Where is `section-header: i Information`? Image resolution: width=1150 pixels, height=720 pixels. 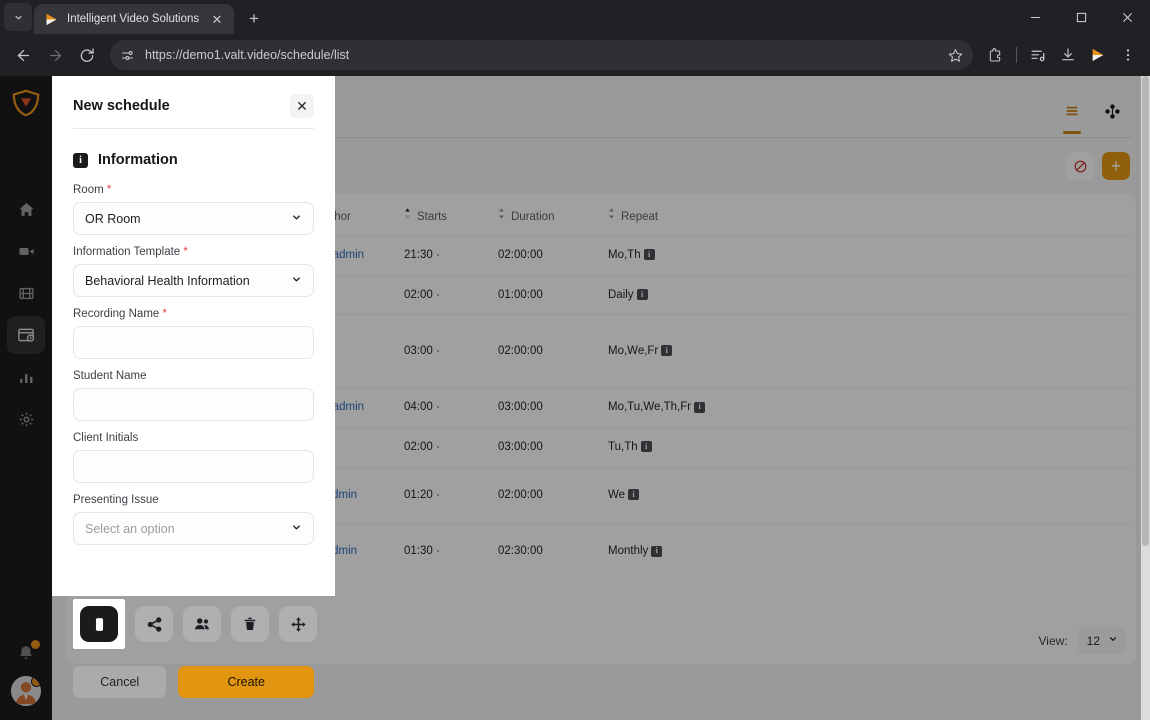
section-header: i Information is located at coordinates (193, 160).